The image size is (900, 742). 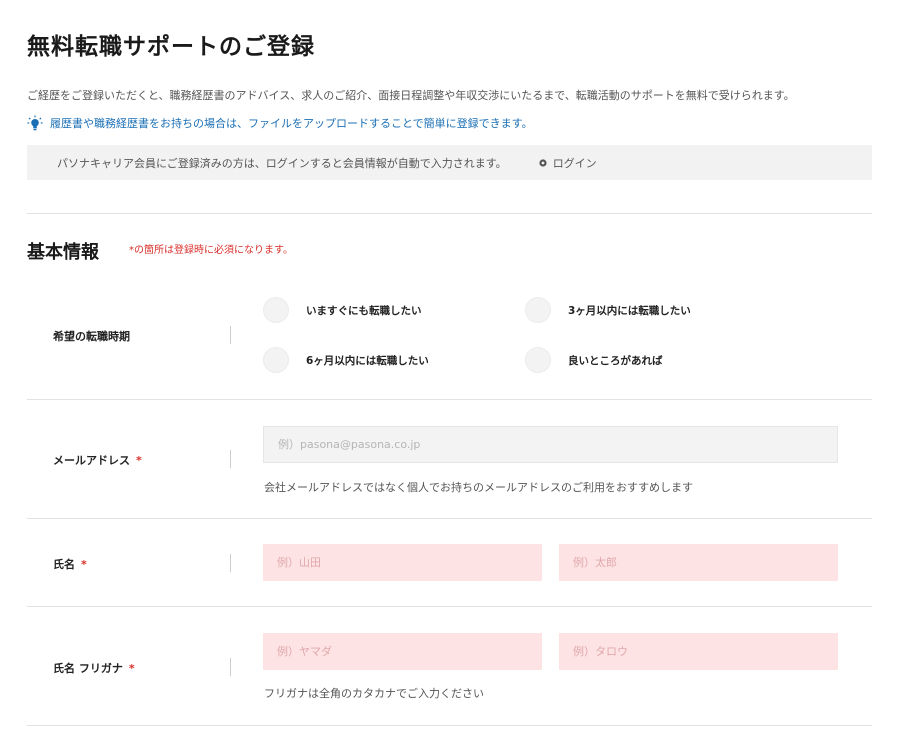 I want to click on radio-label: 6ヶ月以内には転職したい, so click(x=367, y=360).